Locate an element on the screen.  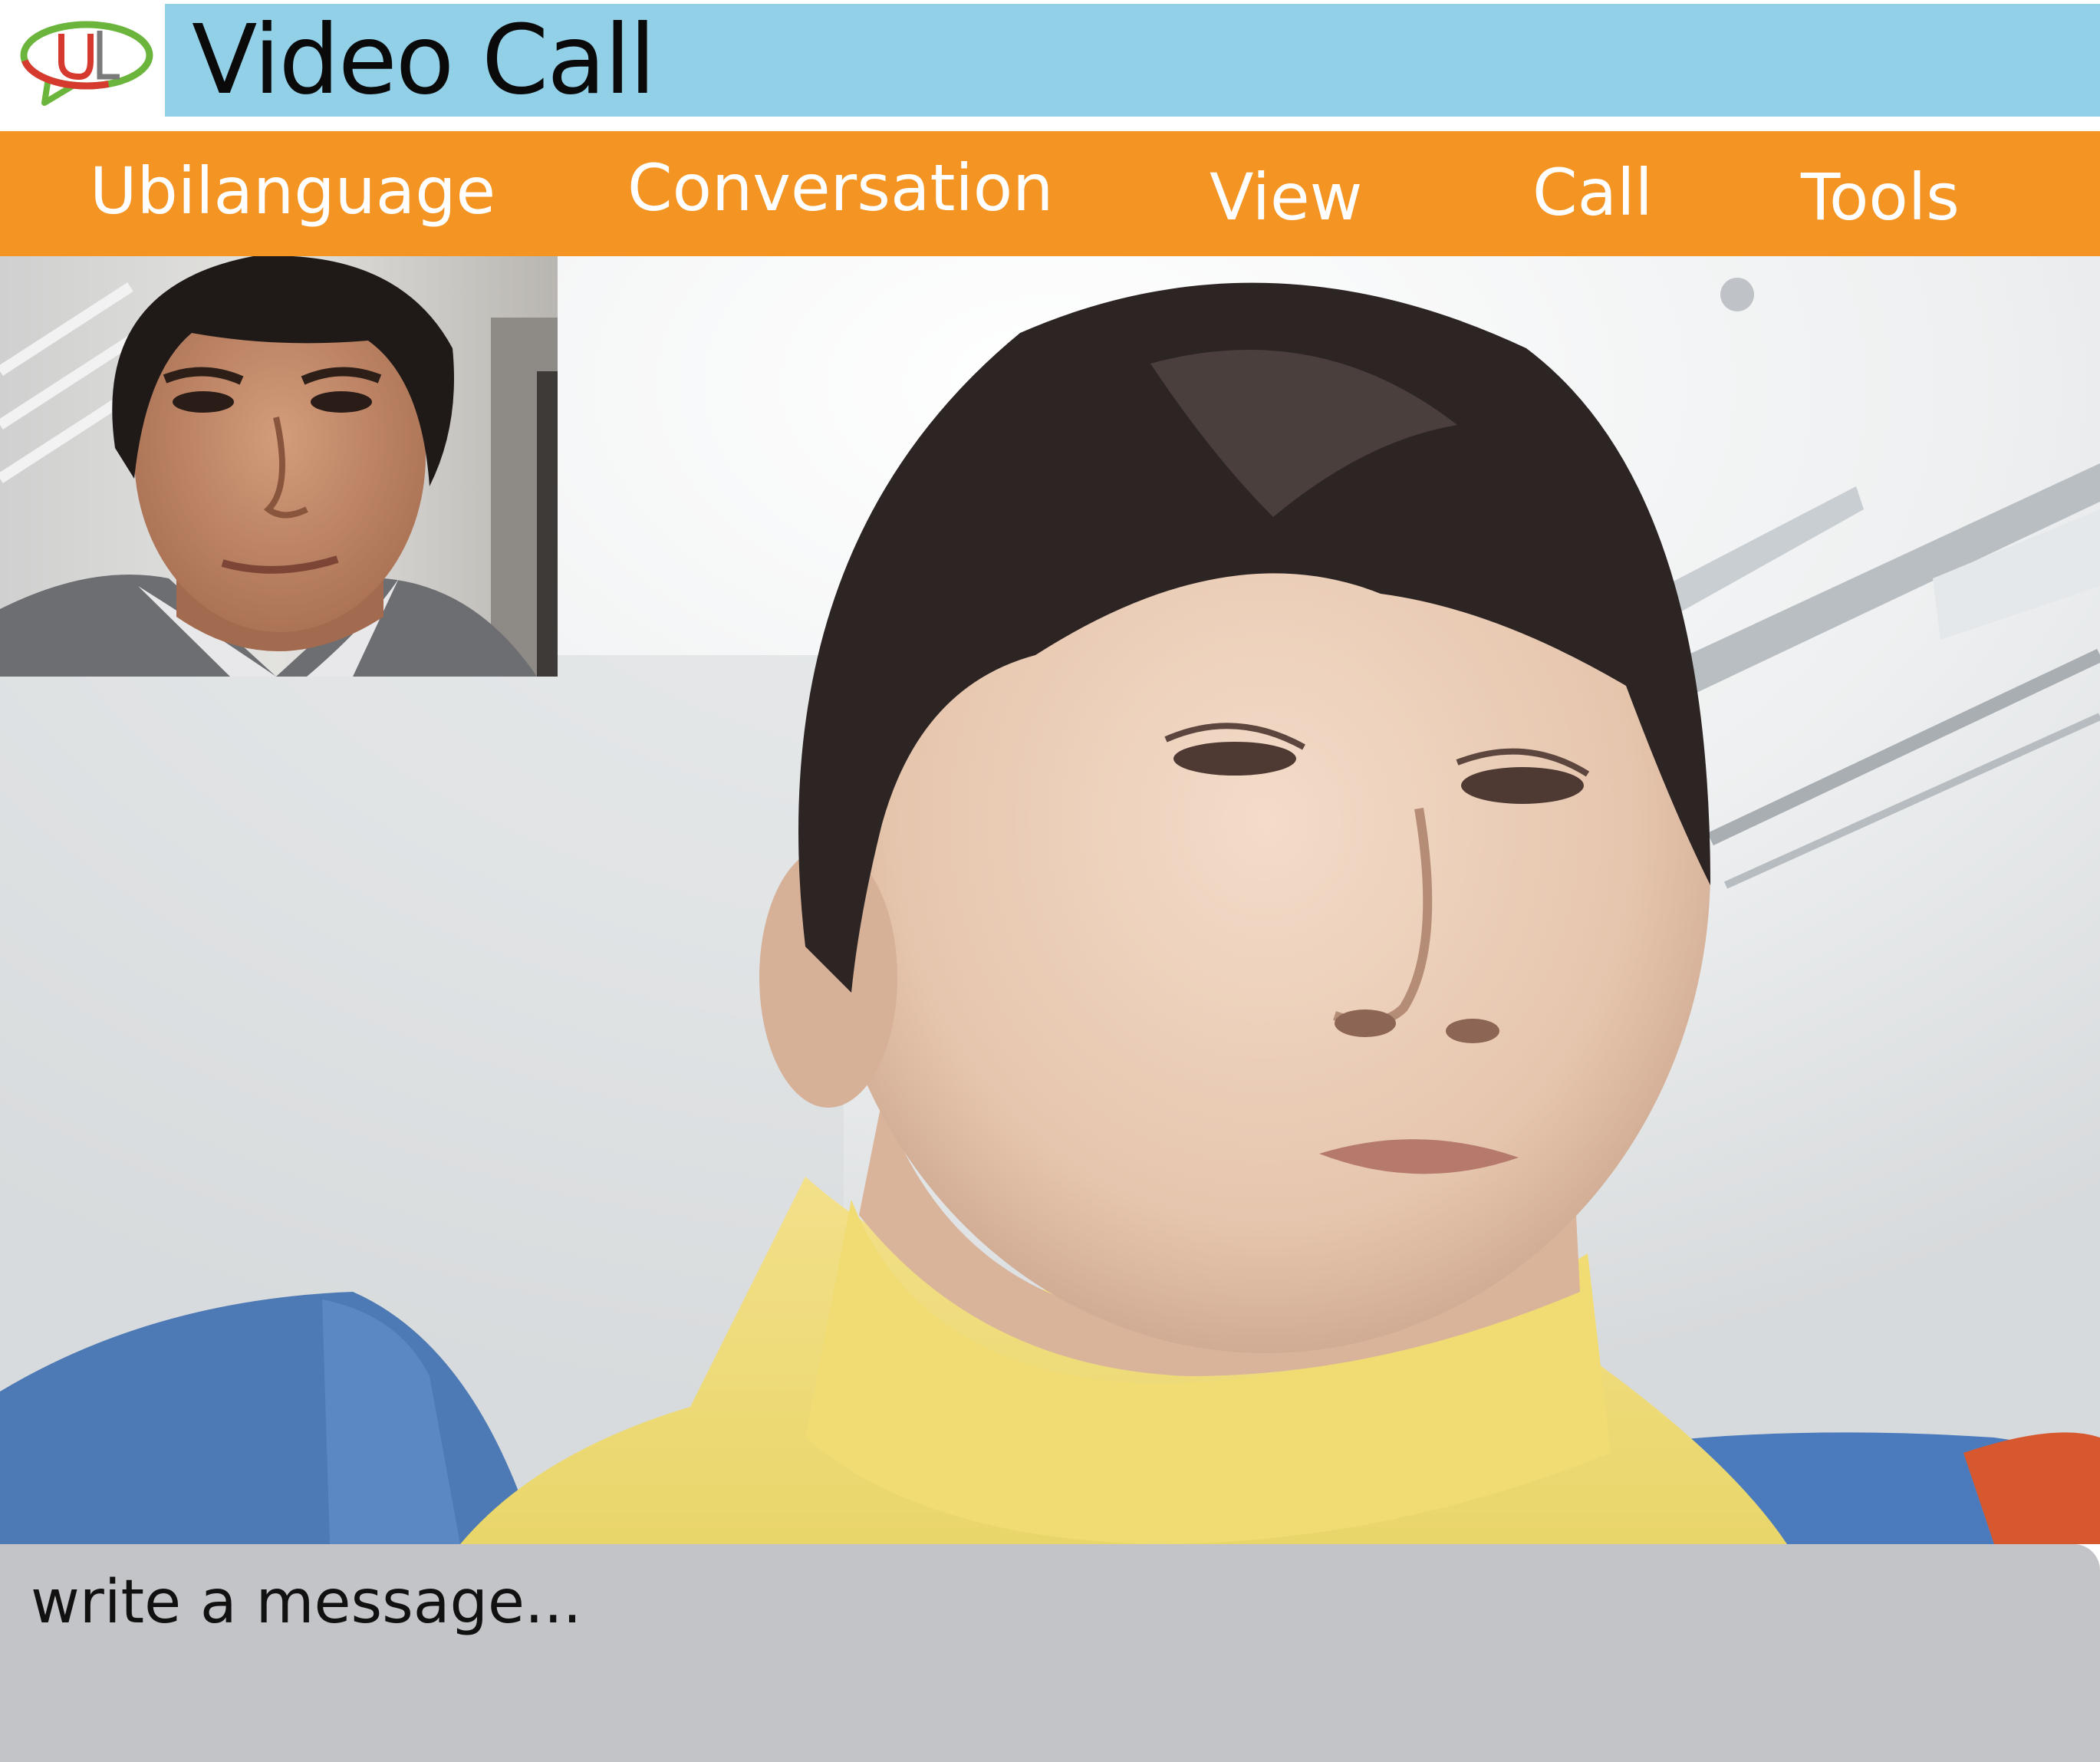
menu-item-view: View is located at coordinates (1286, 197).